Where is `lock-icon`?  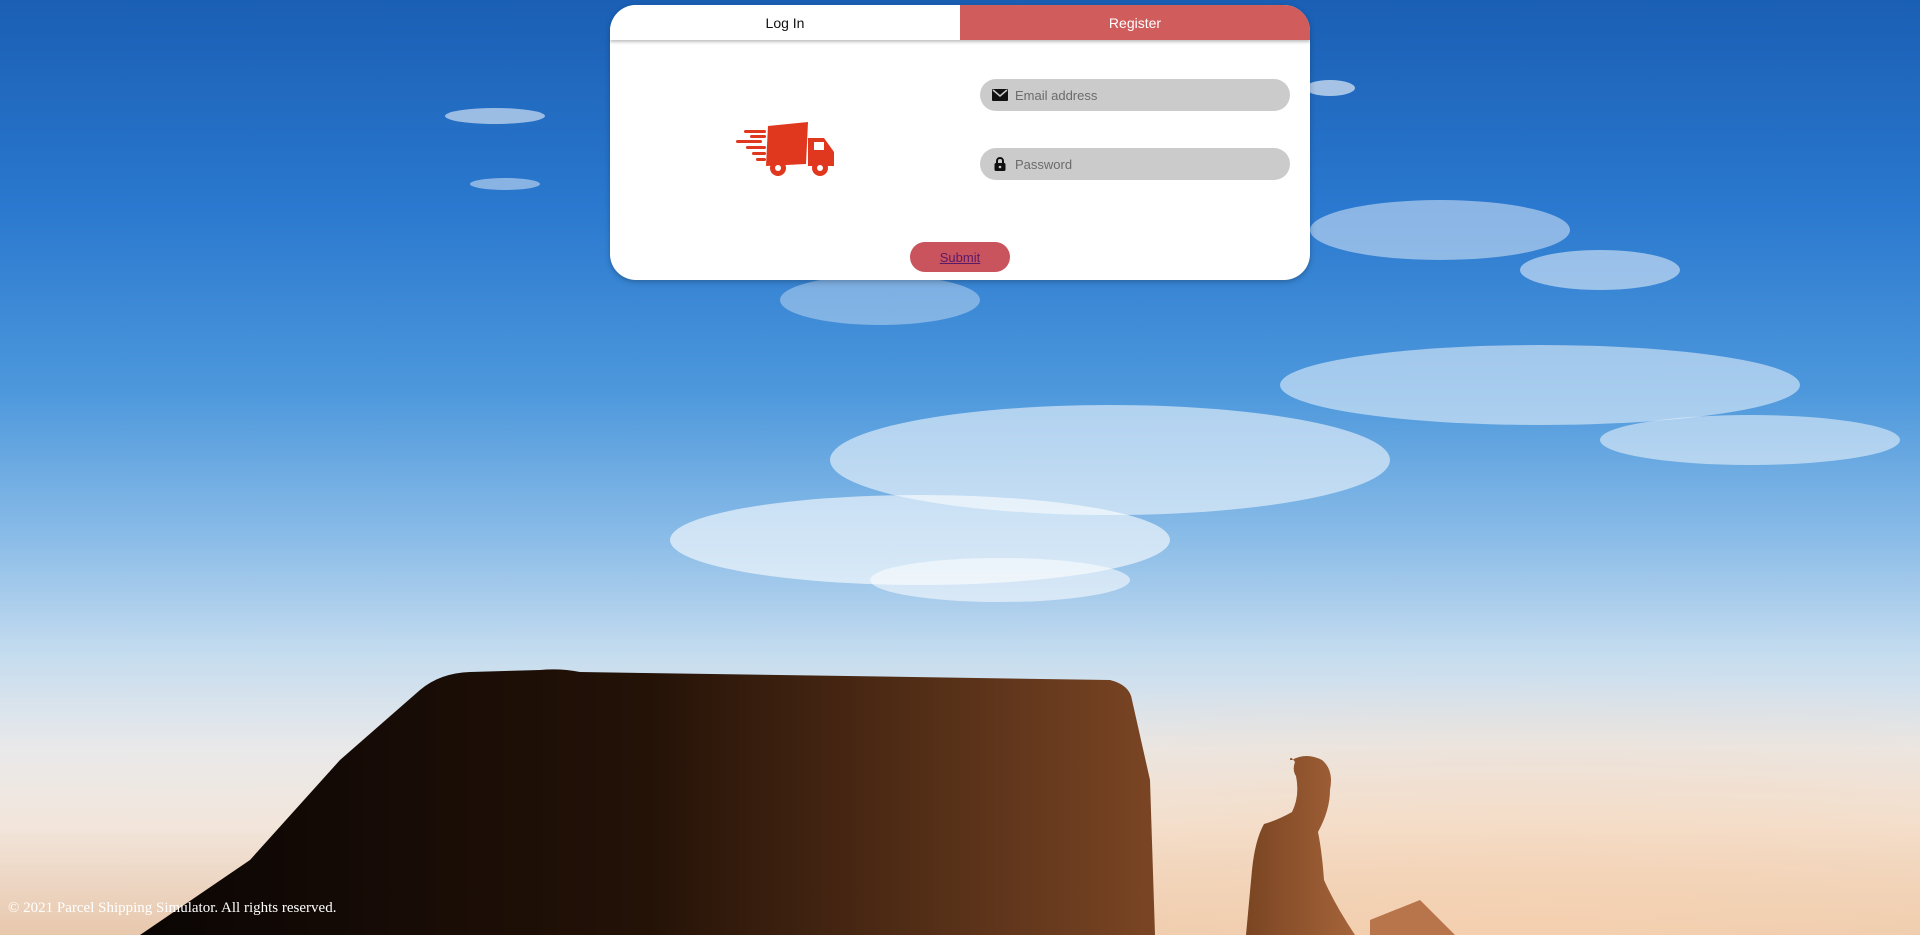 lock-icon is located at coordinates (1000, 164).